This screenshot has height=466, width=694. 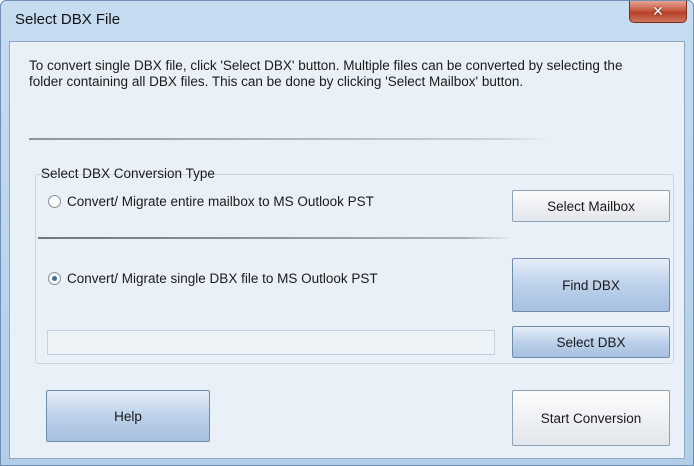 What do you see at coordinates (591, 418) in the screenshot?
I see `start-conversion-button: Start Conversion` at bounding box center [591, 418].